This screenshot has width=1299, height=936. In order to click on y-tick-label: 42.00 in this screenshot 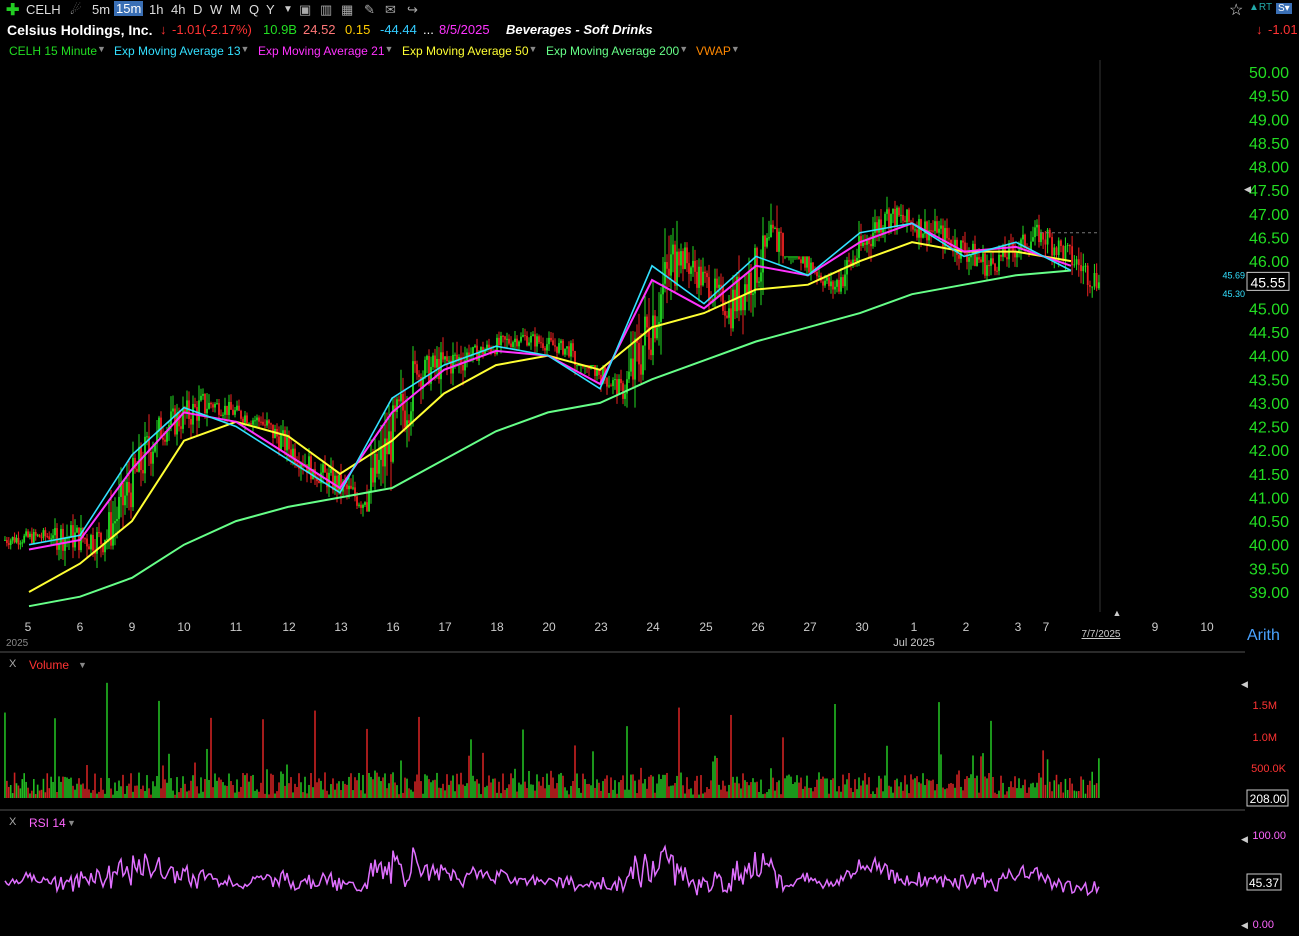, I will do `click(1269, 451)`.